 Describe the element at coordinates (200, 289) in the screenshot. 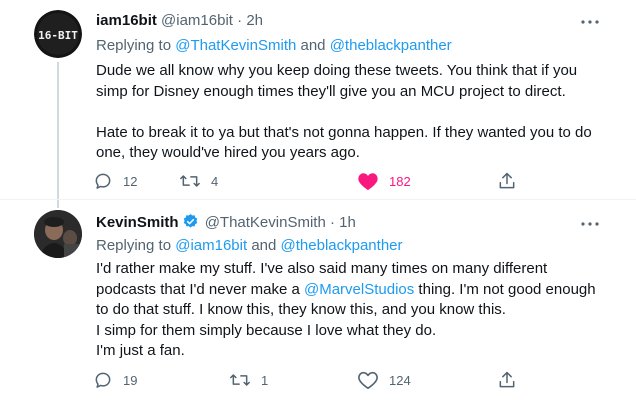

I see `text-segment: podcasts that I'd never make a` at that location.